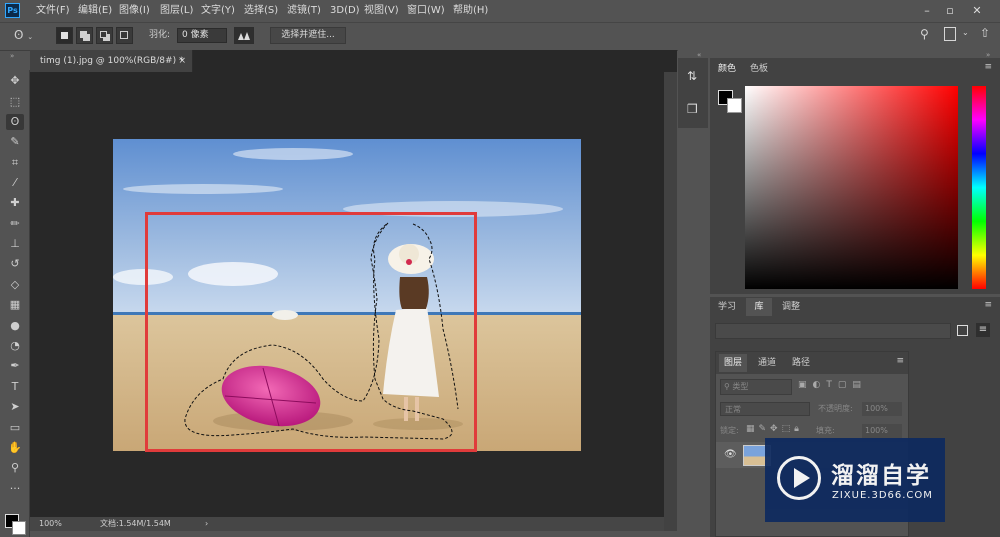 This screenshot has height=537, width=1000. I want to click on document-tab-title: timg (1).jpg @ 100%(RGB/8#) *, so click(112, 61).